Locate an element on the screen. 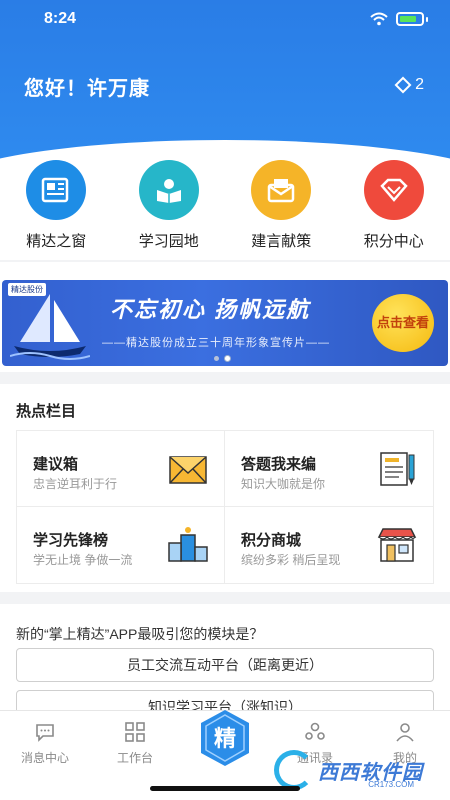 This screenshot has width=450, height=800. banner-view-button: 点击查看 is located at coordinates (403, 323).